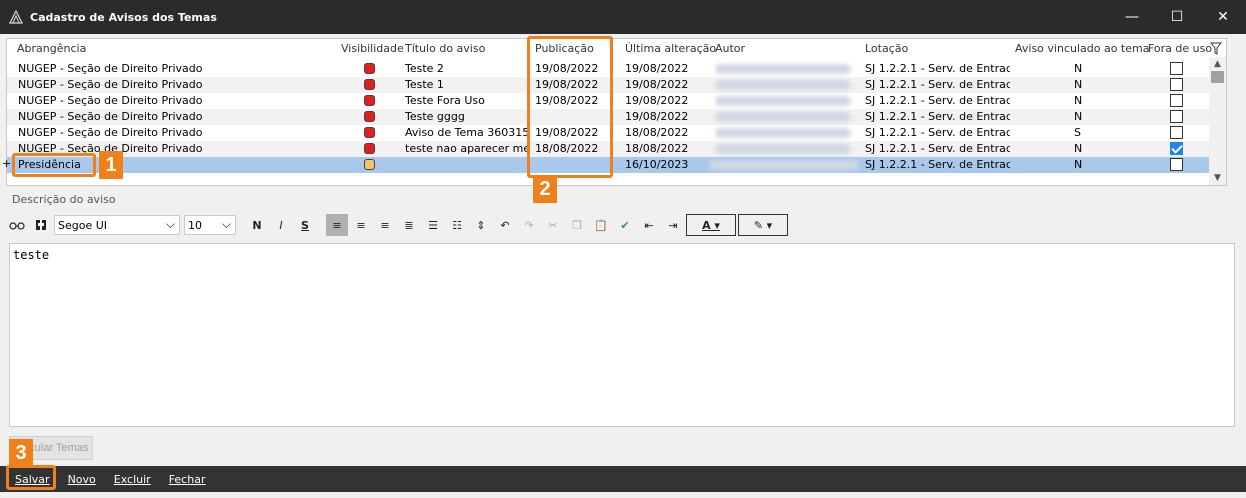 The width and height of the screenshot is (1246, 498). I want to click on fechar-button: Fechar, so click(187, 479).